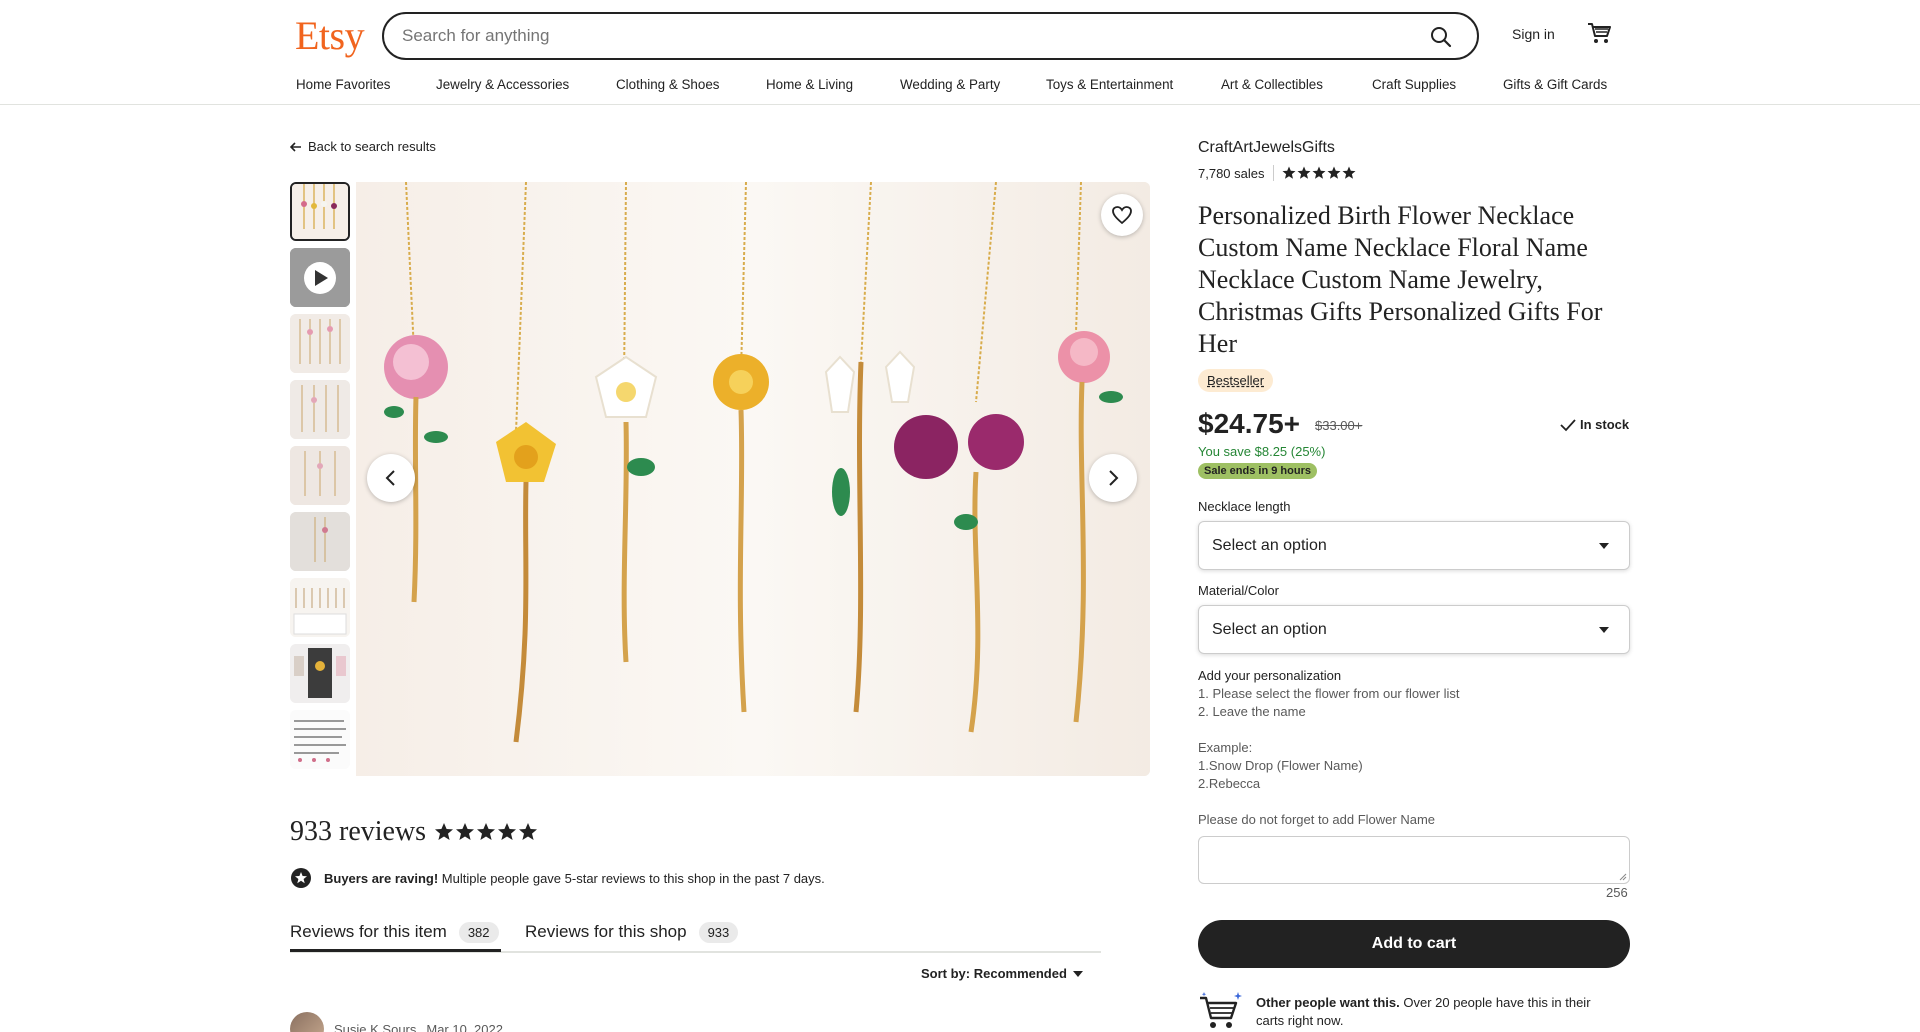 The width and height of the screenshot is (1920, 1032). I want to click on nav-home-favorites: Home Favorites, so click(343, 84).